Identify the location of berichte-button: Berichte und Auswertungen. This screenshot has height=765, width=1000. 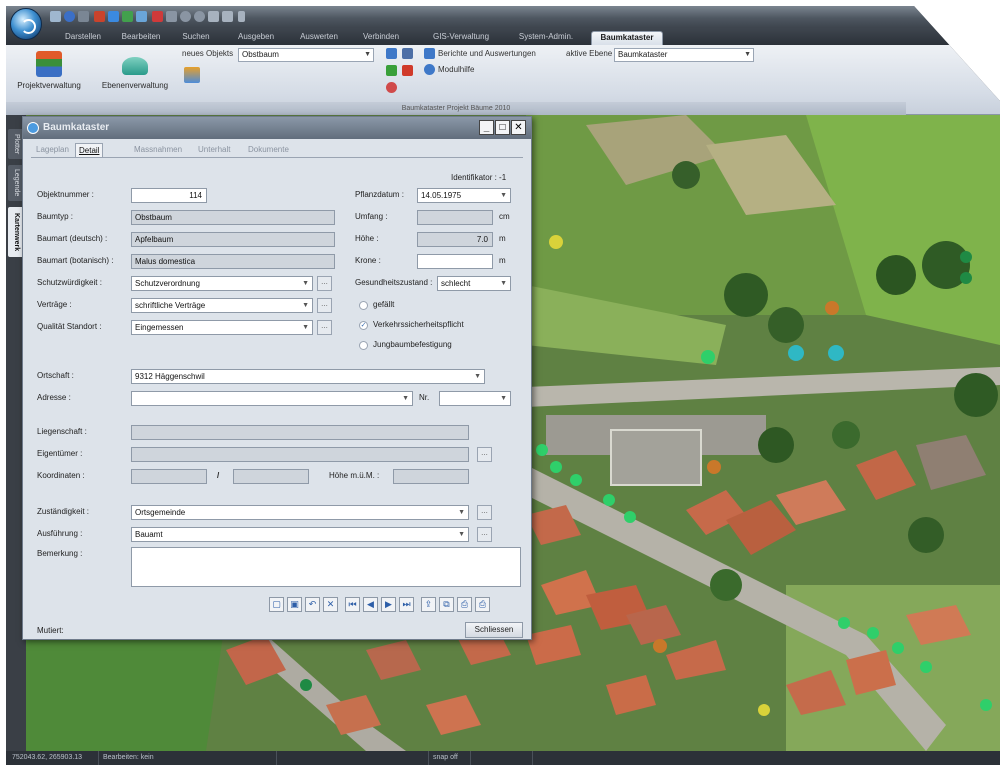
(487, 53).